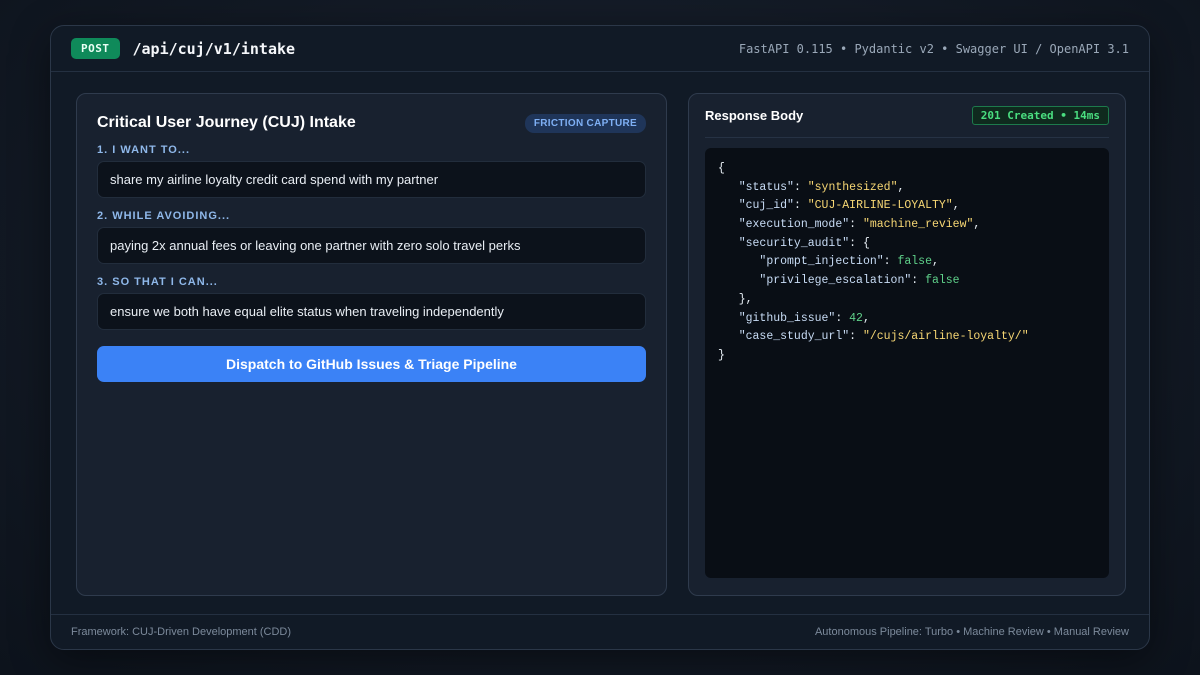 The image size is (1200, 675). I want to click on friction-capture-tag: FRICTION CAPTURE, so click(585, 123).